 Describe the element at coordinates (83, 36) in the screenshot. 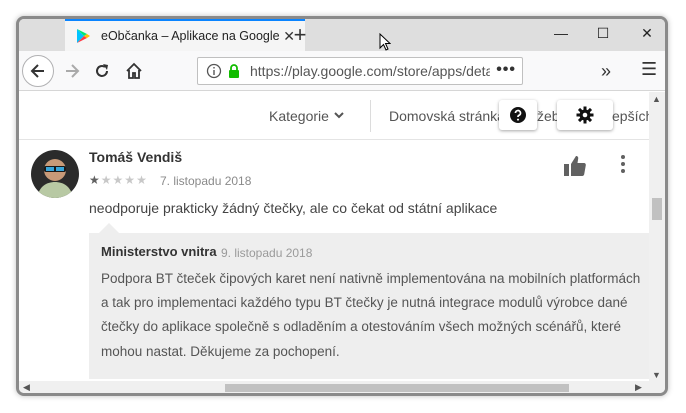

I see `google-play-icon` at that location.